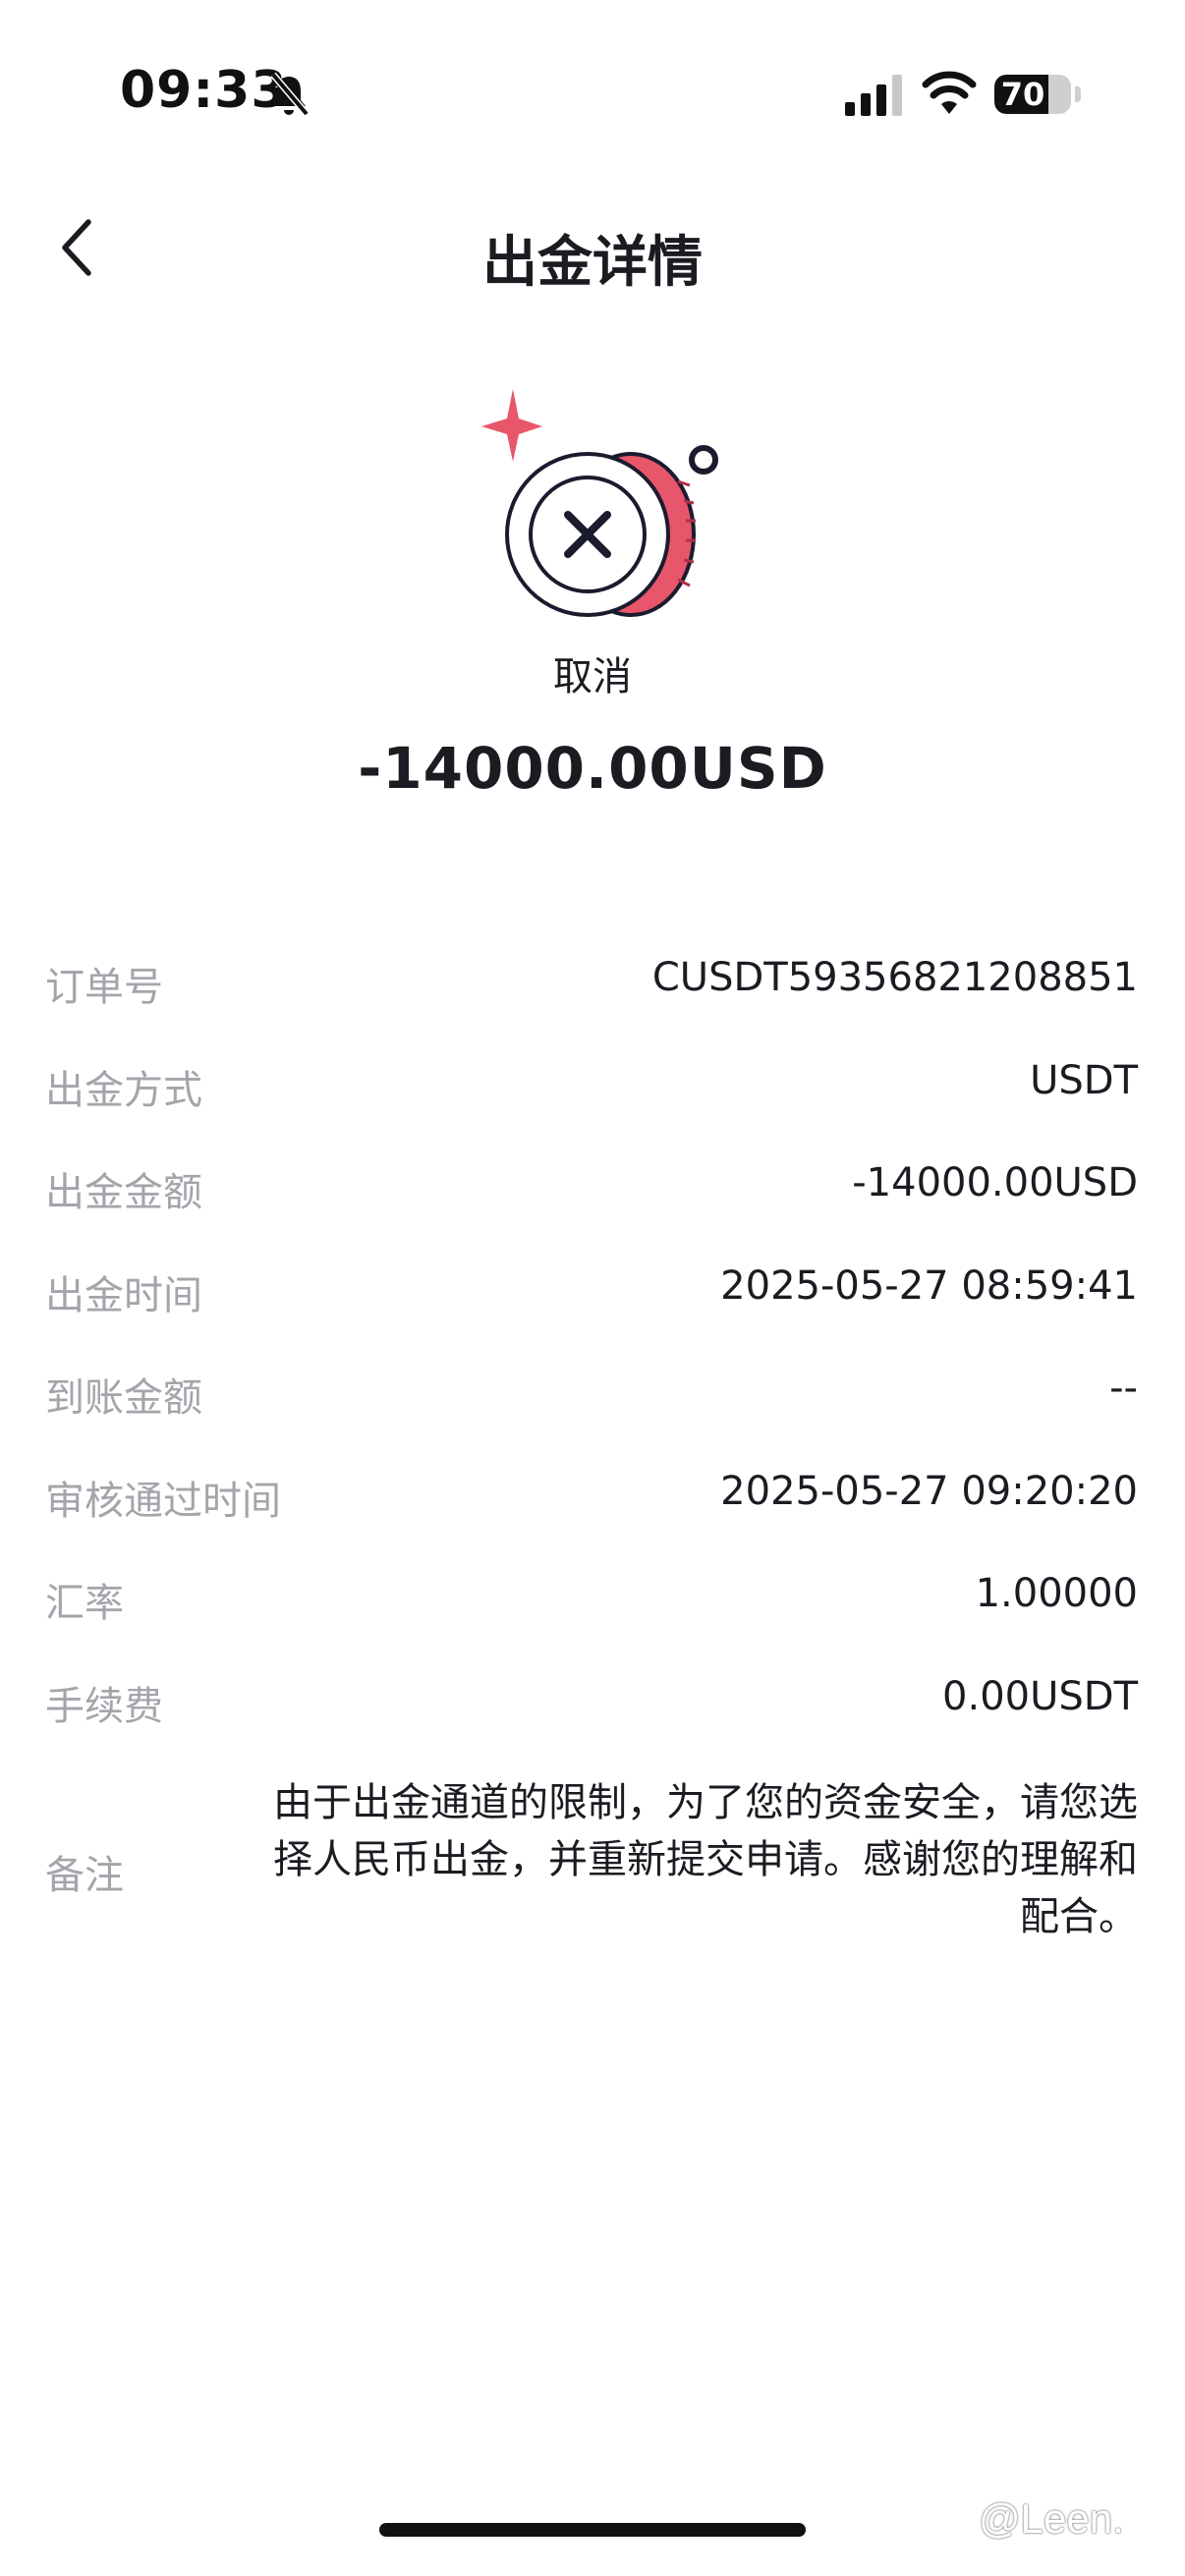 The height and width of the screenshot is (2576, 1185). What do you see at coordinates (1040, 1696) in the screenshot?
I see `detail-value: 0.00USDT` at bounding box center [1040, 1696].